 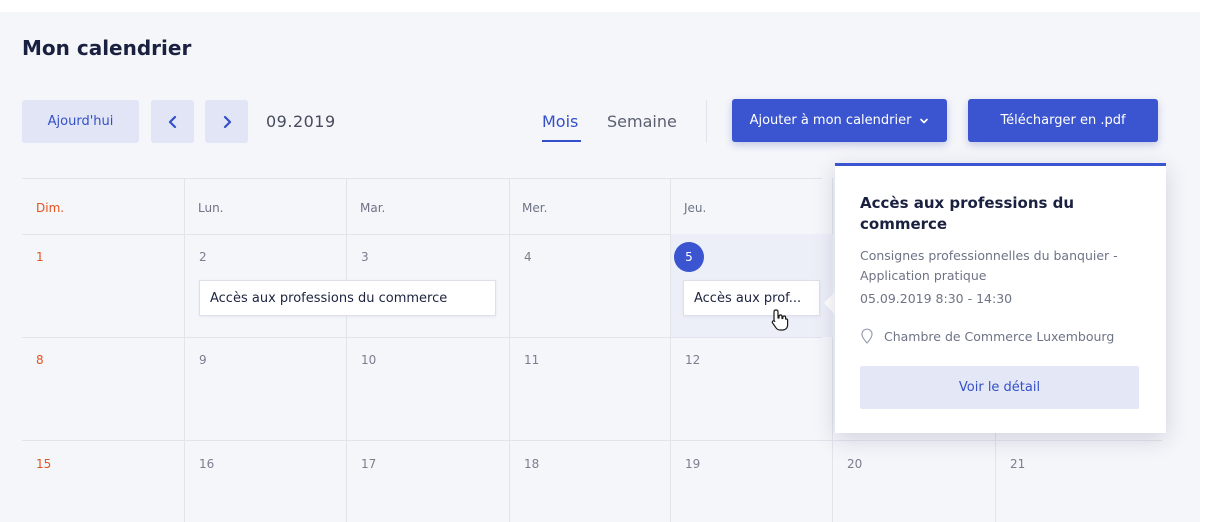 What do you see at coordinates (373, 208) in the screenshot?
I see `dayname-tuesday: Mar.` at bounding box center [373, 208].